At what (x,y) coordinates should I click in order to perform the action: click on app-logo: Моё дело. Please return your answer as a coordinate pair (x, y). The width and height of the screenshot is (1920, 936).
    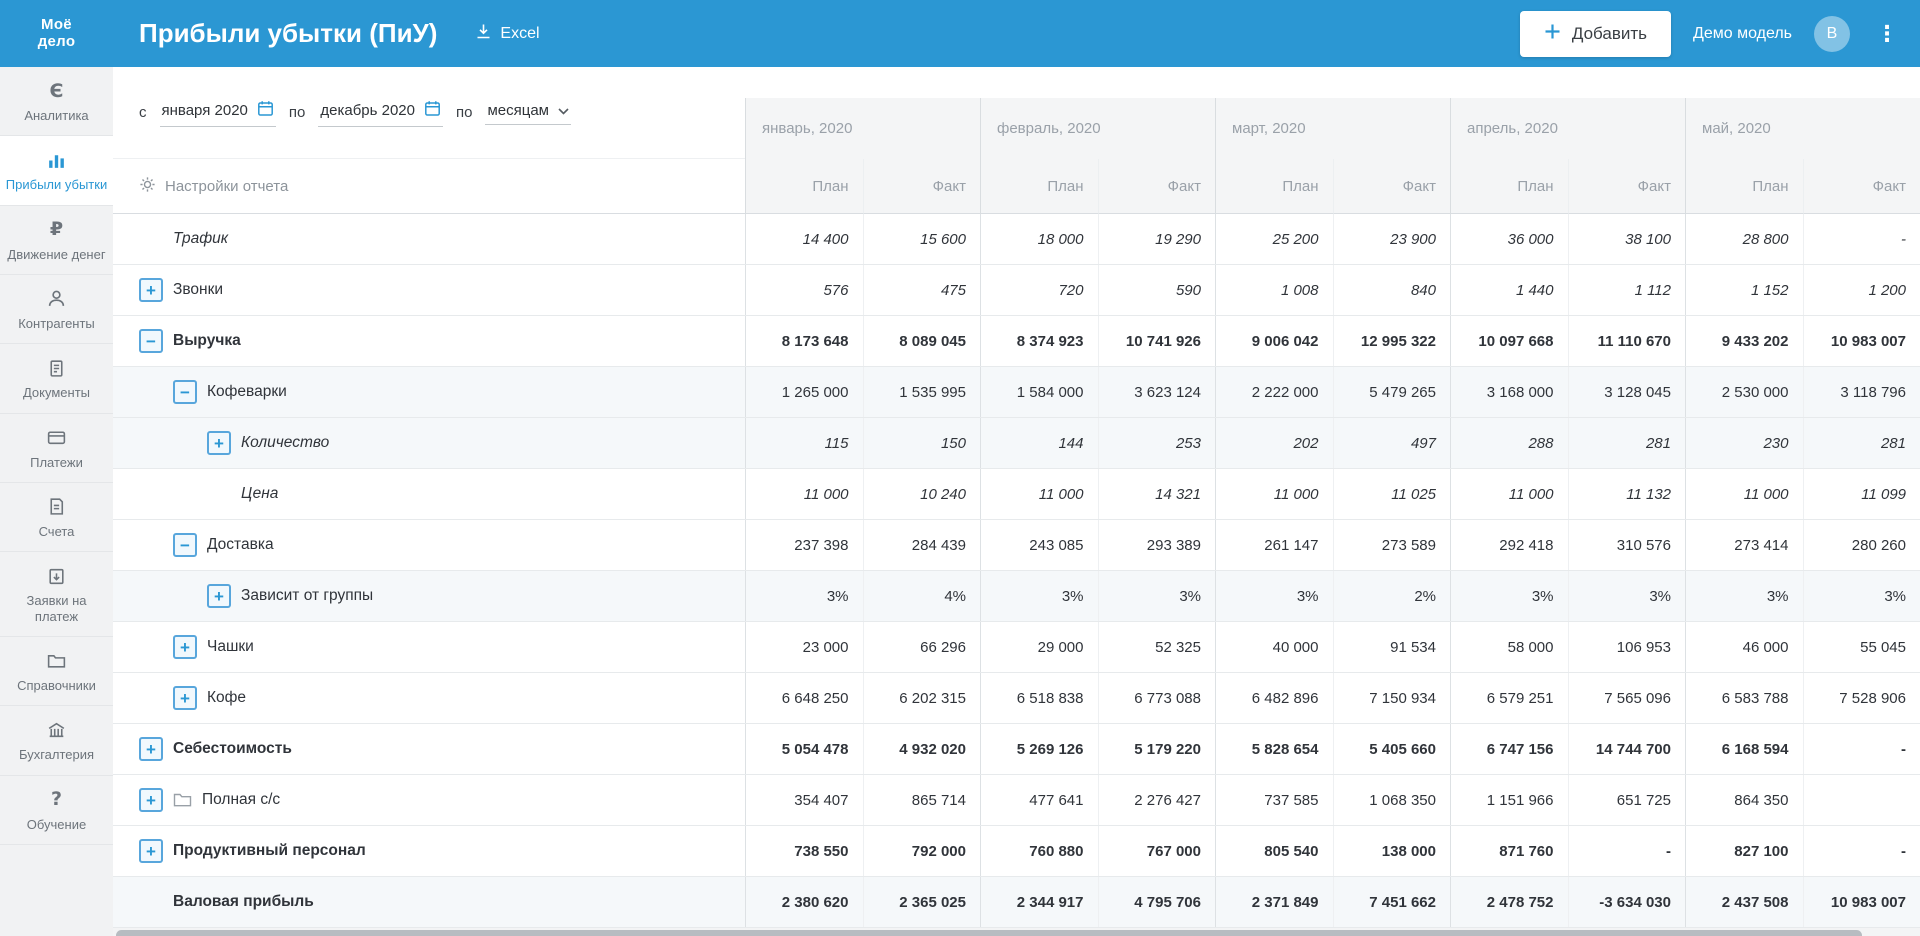
    Looking at the image, I should click on (56, 33).